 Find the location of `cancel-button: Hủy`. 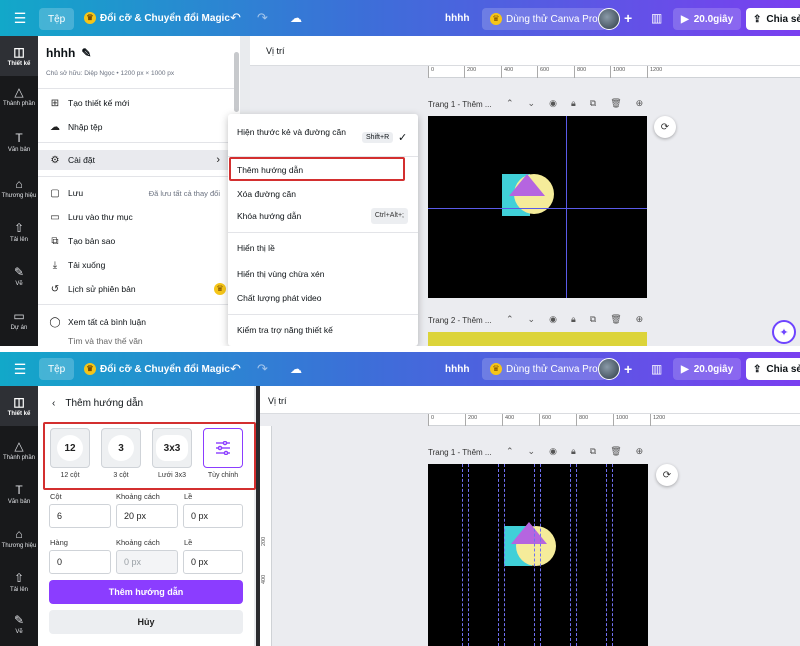

cancel-button: Hủy is located at coordinates (146, 622).